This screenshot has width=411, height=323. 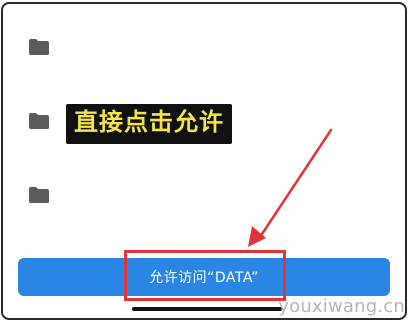 I want to click on instruction-callout: 直接点击允许, so click(x=149, y=124).